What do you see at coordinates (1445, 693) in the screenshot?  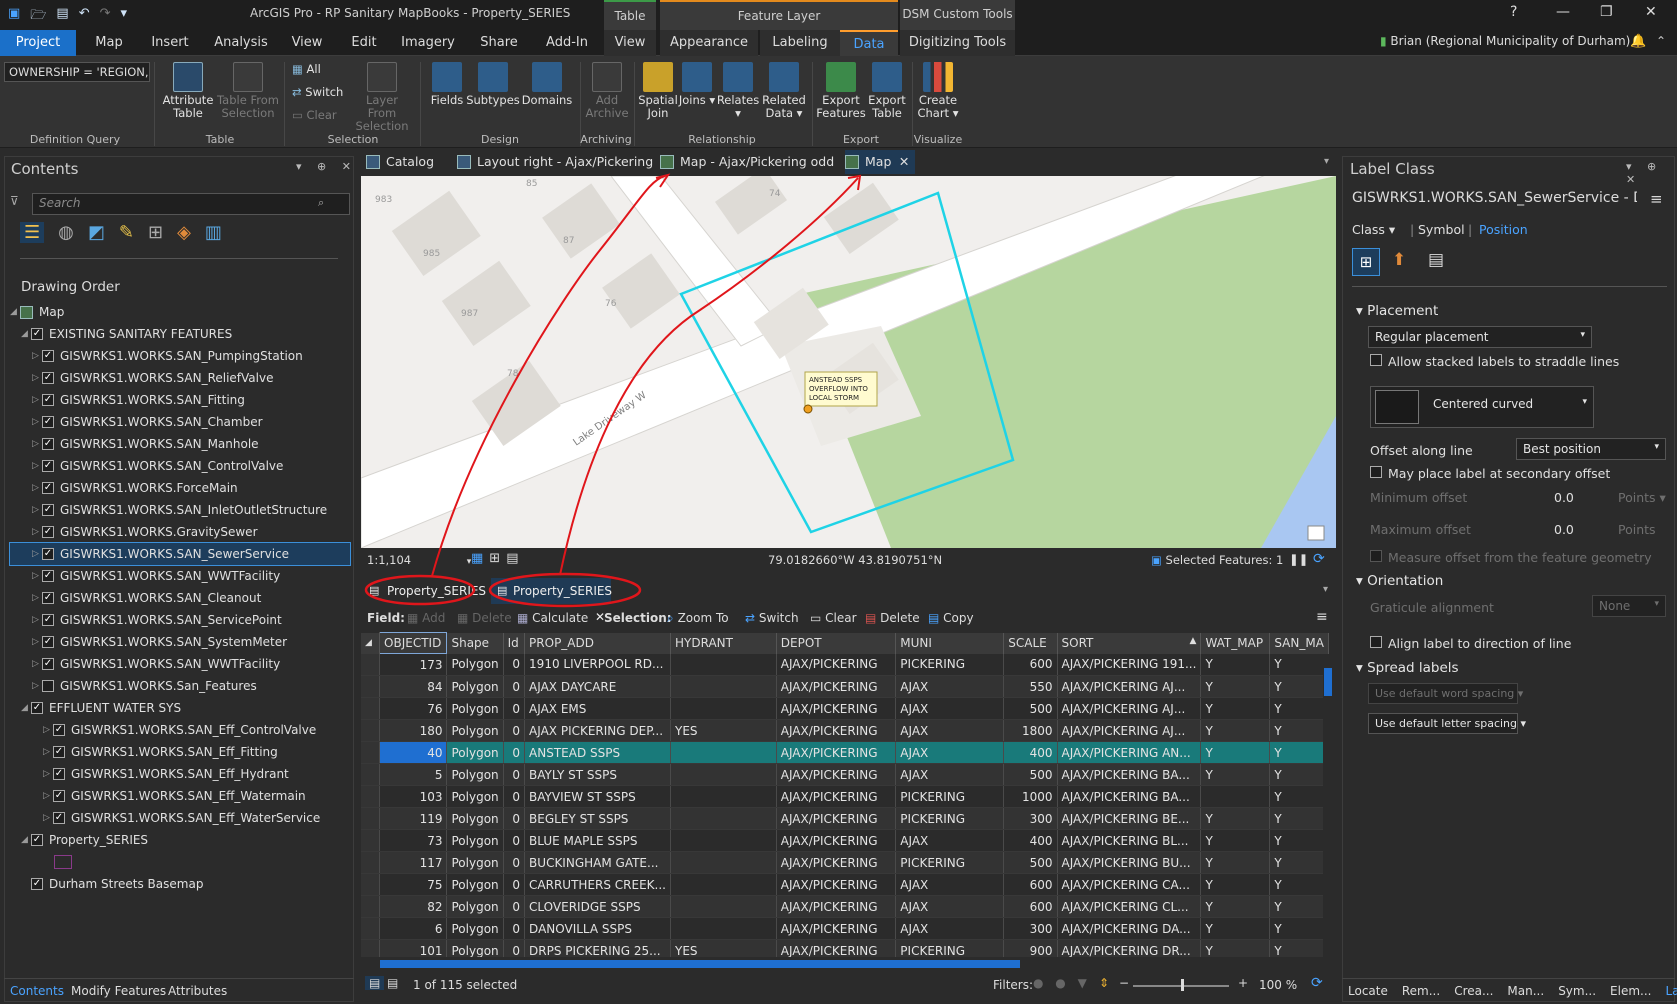 I see `word-spacing-dropdown: Use default word spacing ▾` at bounding box center [1445, 693].